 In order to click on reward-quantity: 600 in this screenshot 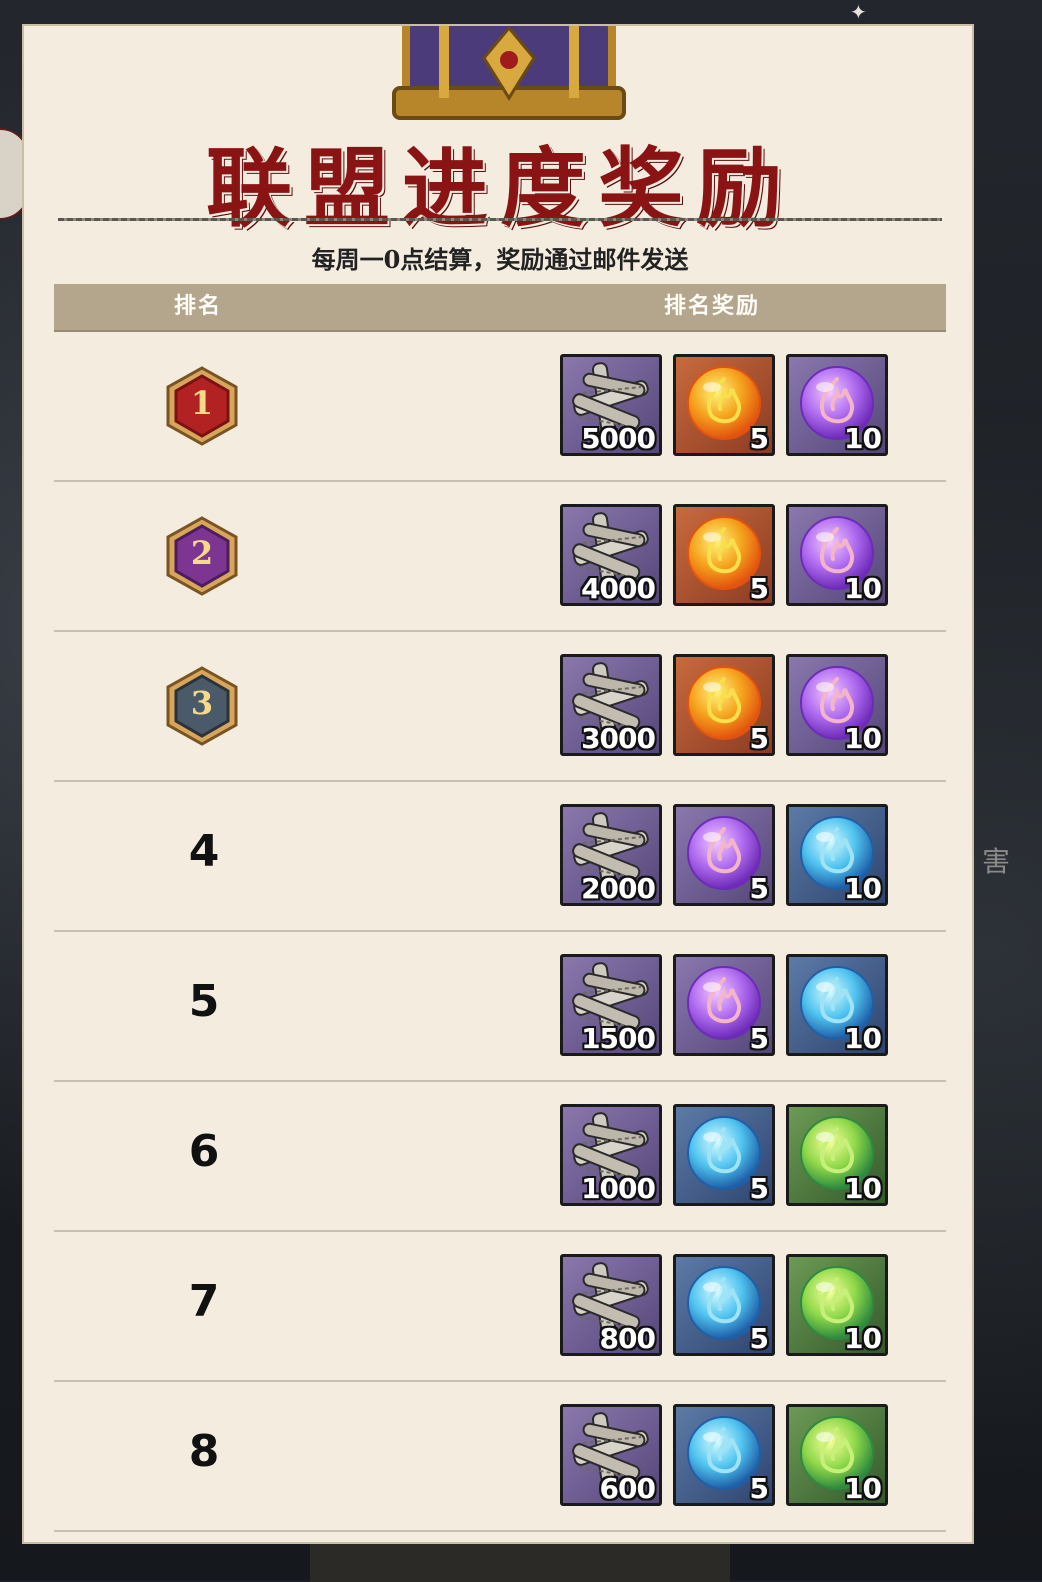, I will do `click(627, 1488)`.